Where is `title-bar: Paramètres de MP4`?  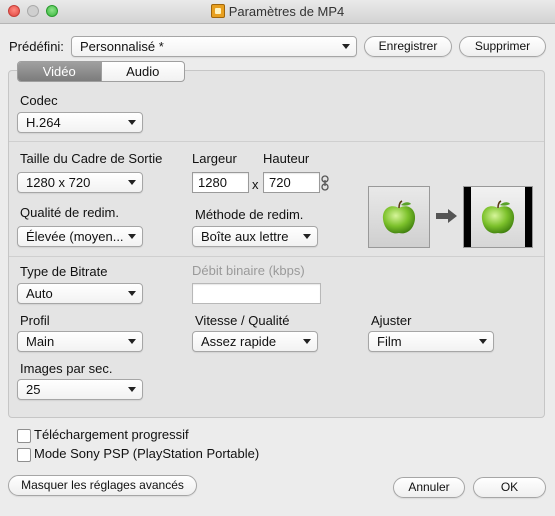
title-bar: Paramètres de MP4 is located at coordinates (277, 12).